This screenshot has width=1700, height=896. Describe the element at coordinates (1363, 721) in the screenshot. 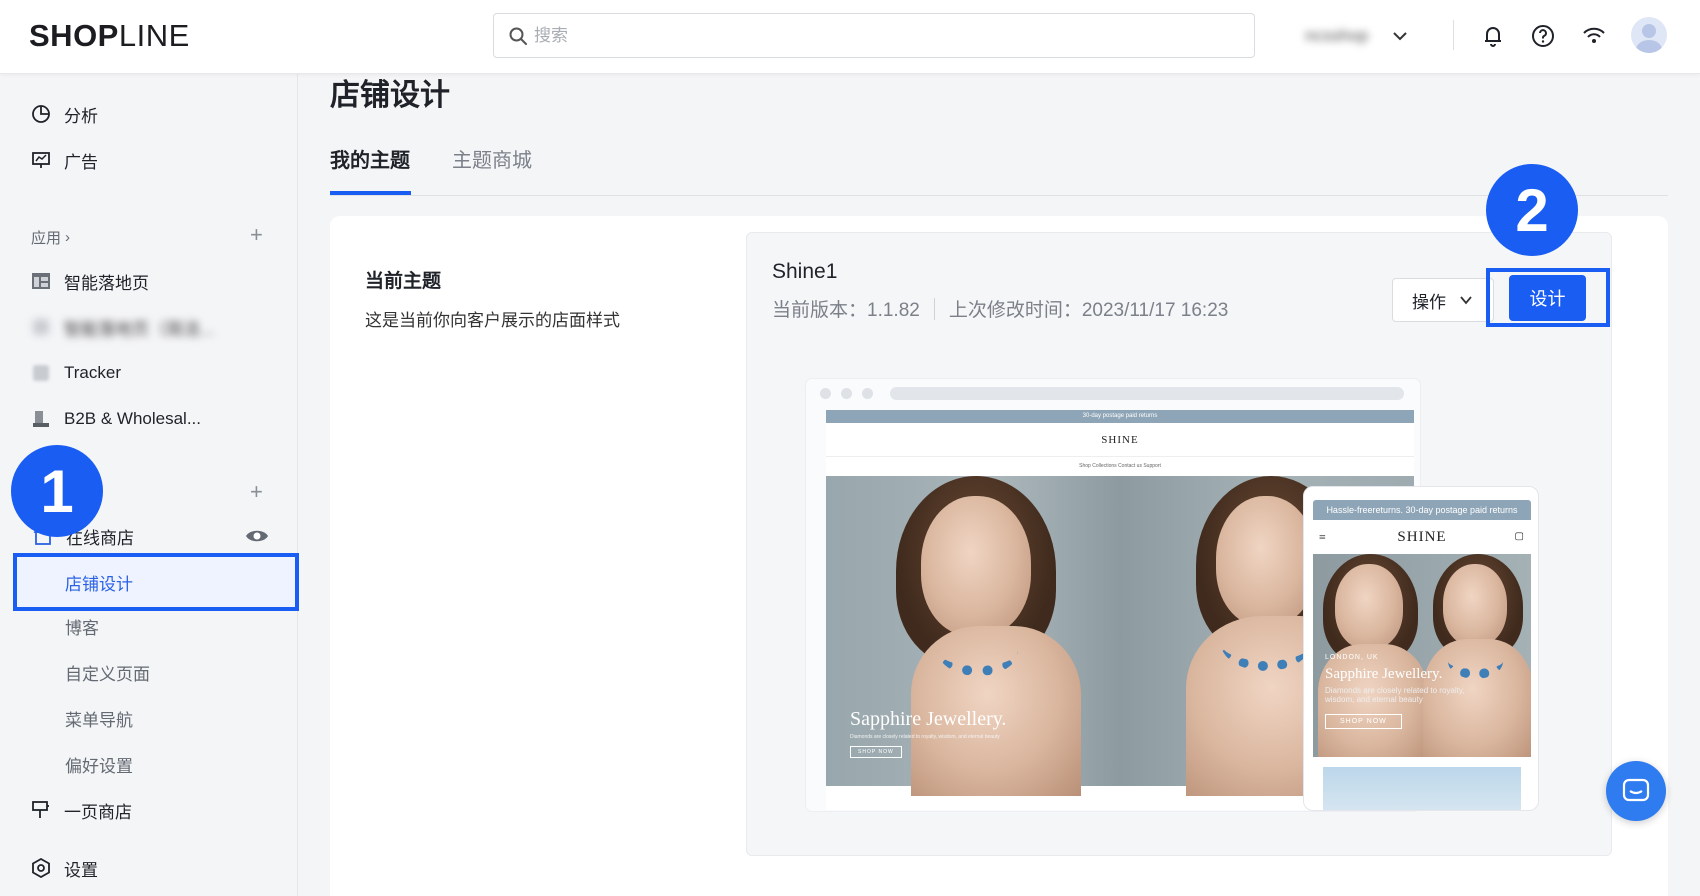

I see `mobile-shop-now: SHOP NOW` at that location.